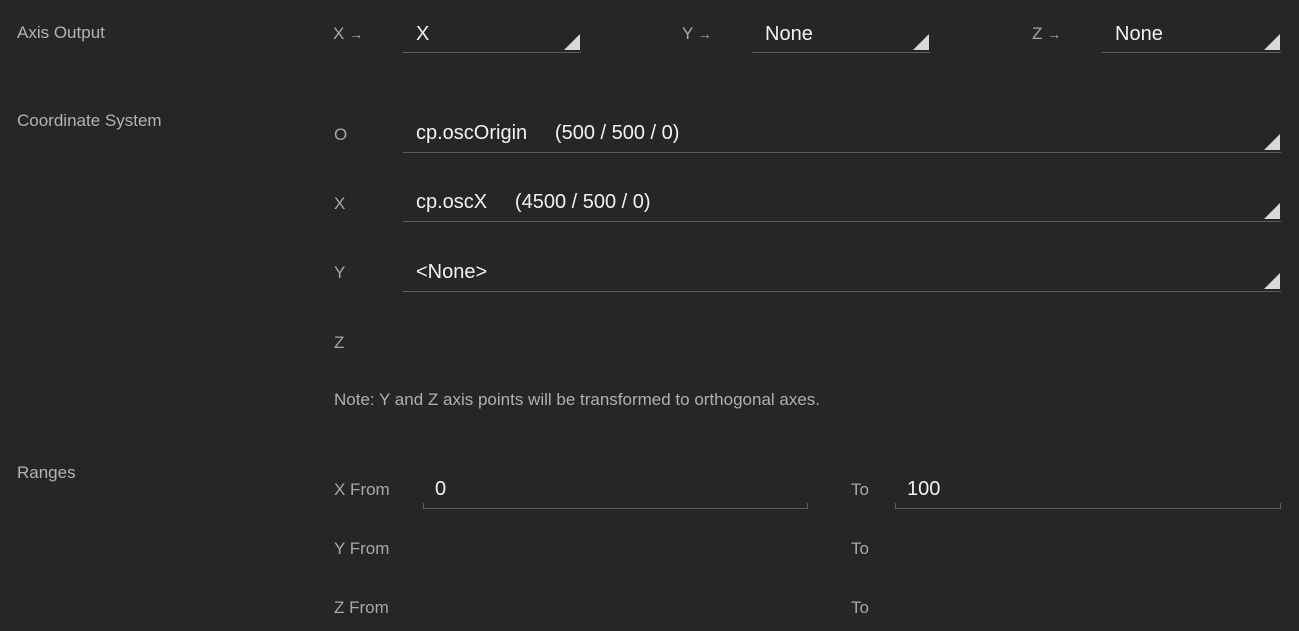 Image resolution: width=1299 pixels, height=631 pixels. I want to click on cs-y-select: <None>, so click(842, 275).